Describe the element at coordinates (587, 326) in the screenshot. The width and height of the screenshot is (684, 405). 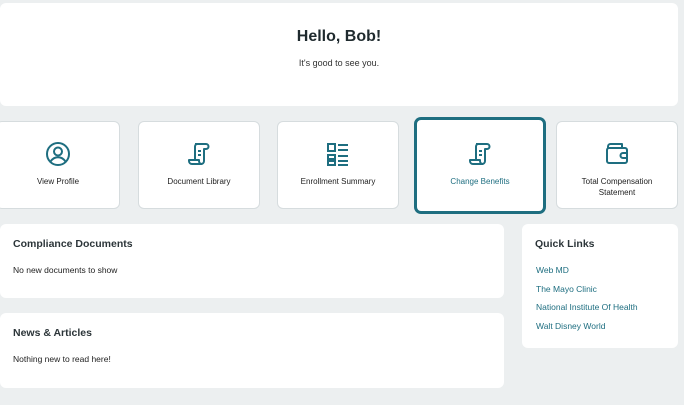
I see `quick-link-disney-world: Walt Disney World` at that location.